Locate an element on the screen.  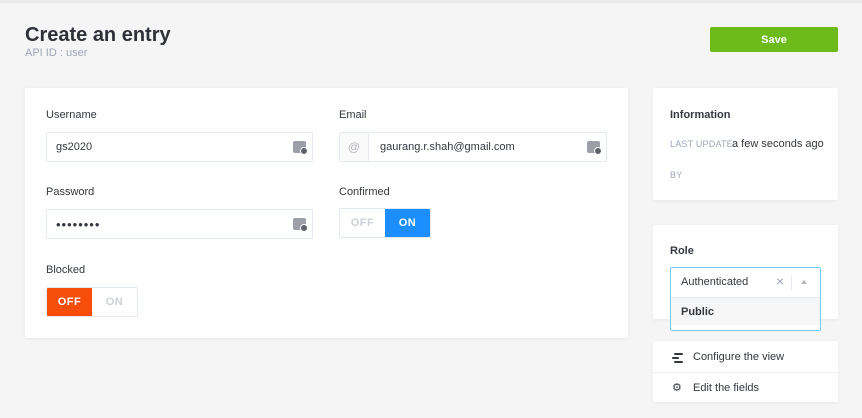
list-icon is located at coordinates (677, 357).